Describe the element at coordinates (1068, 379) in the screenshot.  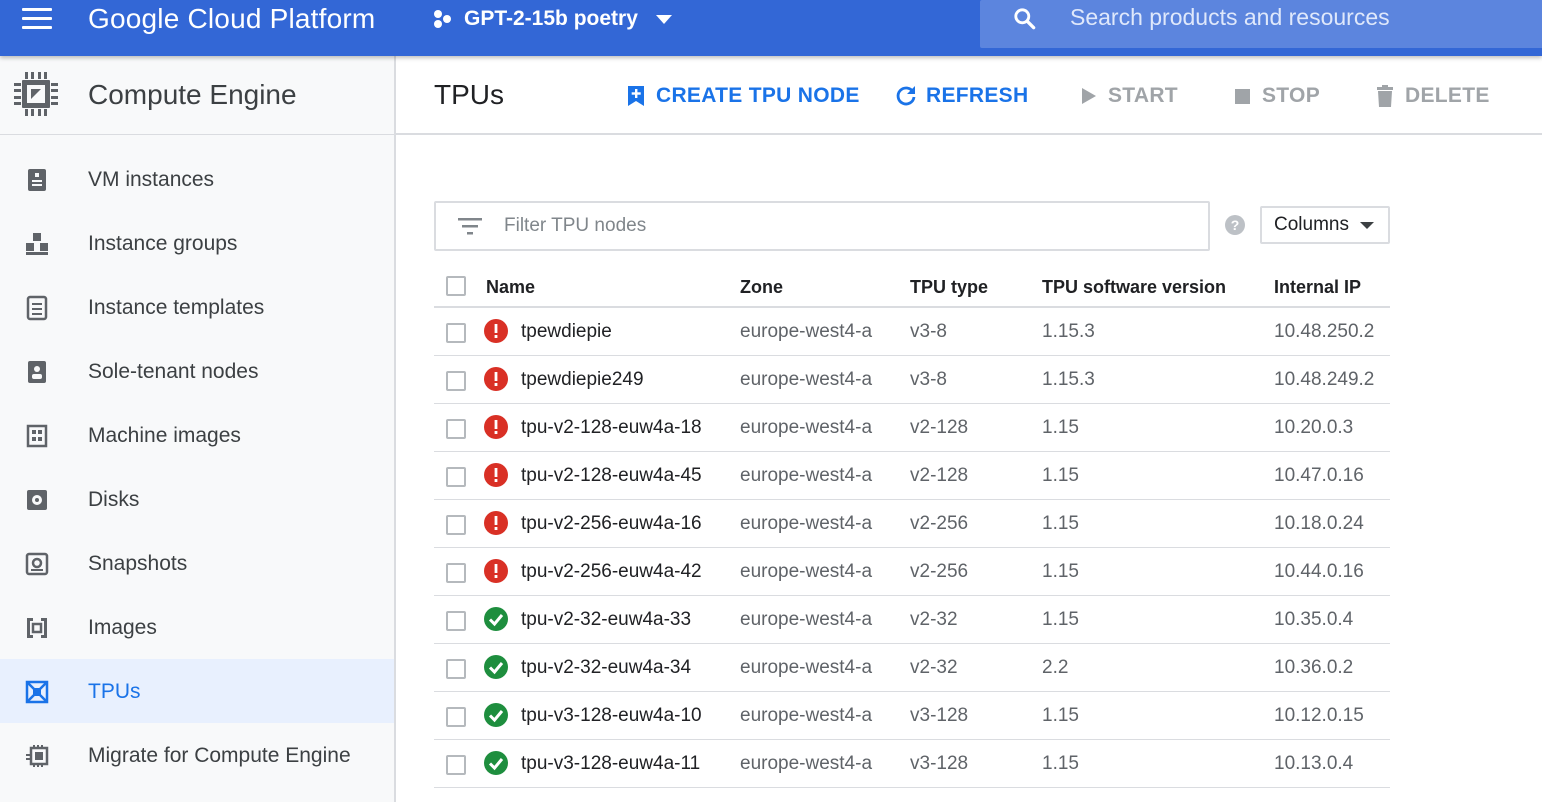
I see `software-version-cell: 1.15.3` at that location.